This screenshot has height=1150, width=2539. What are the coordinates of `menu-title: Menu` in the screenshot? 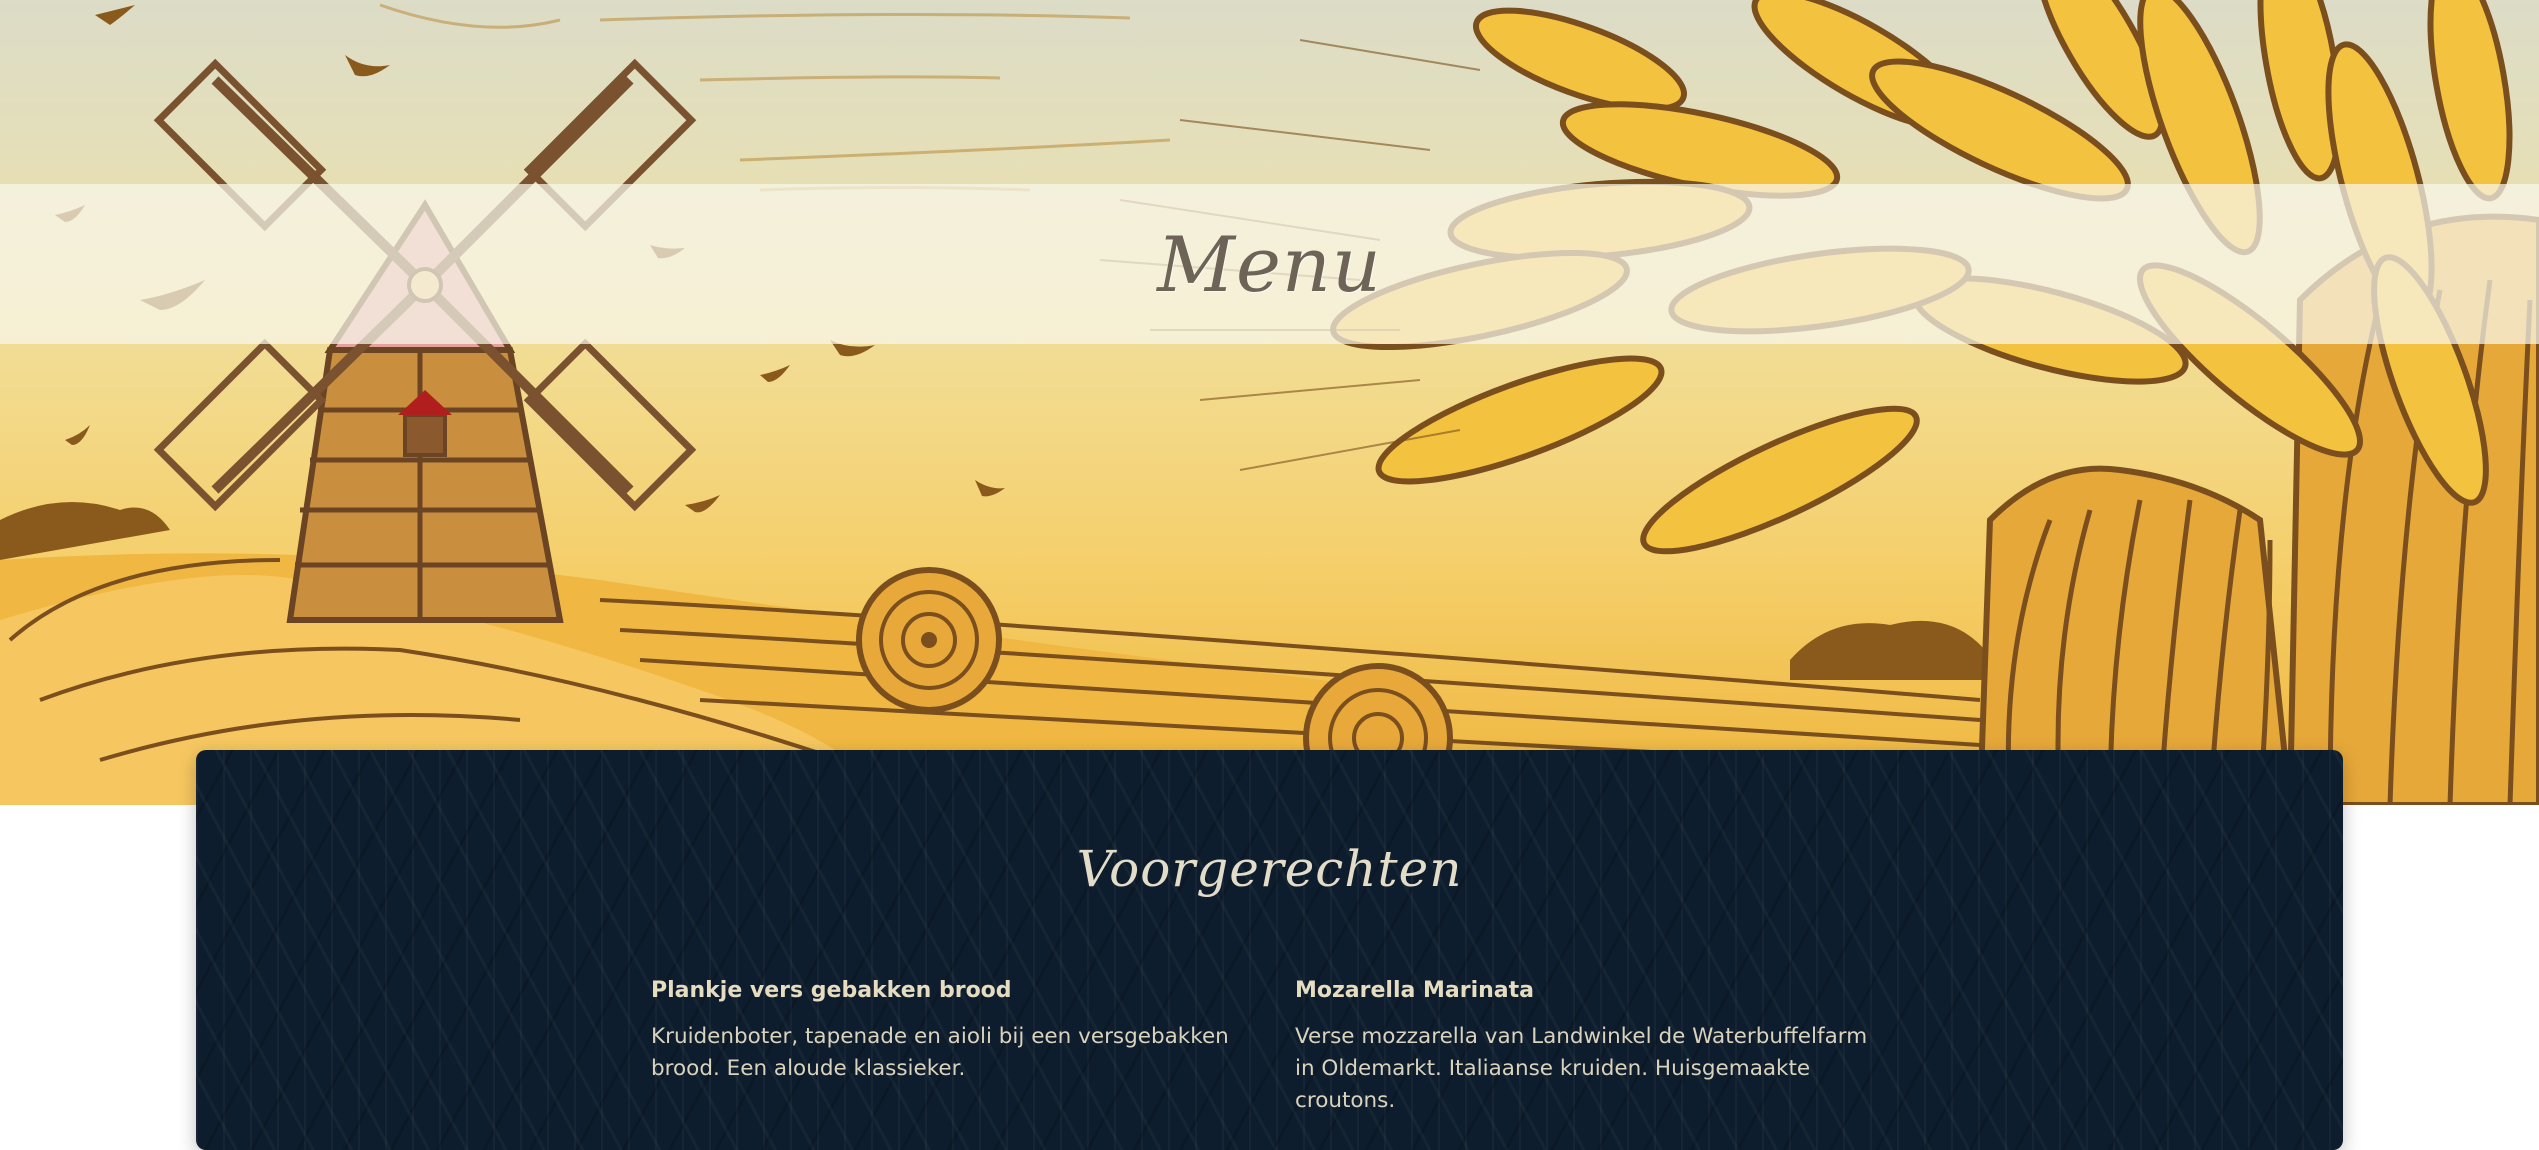 It's located at (1269, 264).